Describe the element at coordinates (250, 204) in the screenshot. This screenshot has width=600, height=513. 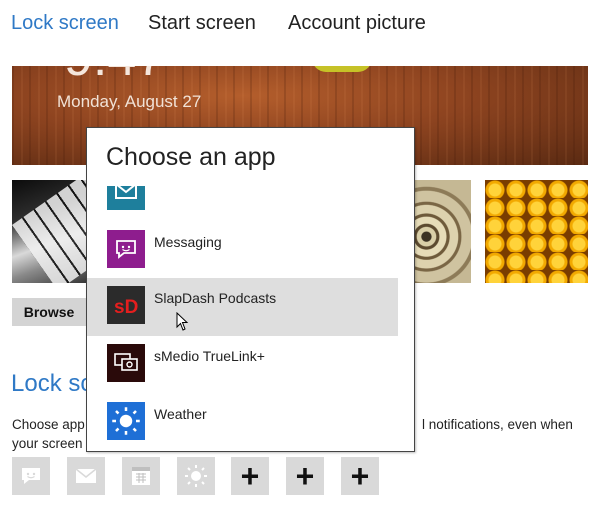
I see `app-item-mail` at that location.